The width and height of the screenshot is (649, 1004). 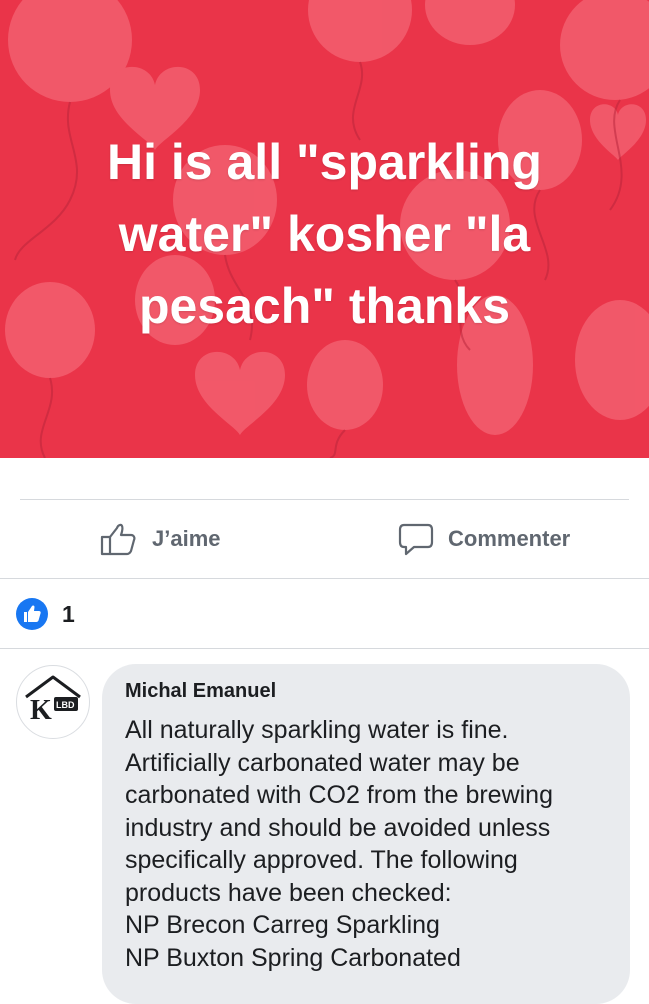 What do you see at coordinates (322, 762) in the screenshot?
I see `comment-line: Artificially carbonated water may be` at bounding box center [322, 762].